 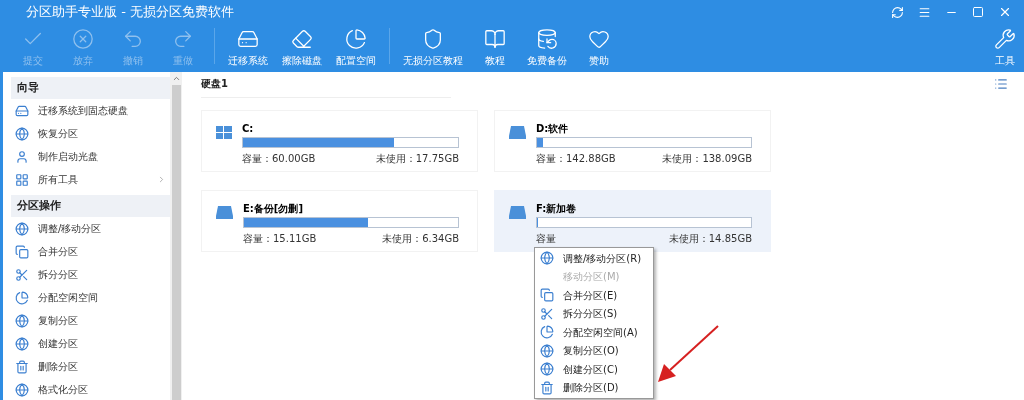 I want to click on partition-name: D:软件, so click(x=553, y=129).